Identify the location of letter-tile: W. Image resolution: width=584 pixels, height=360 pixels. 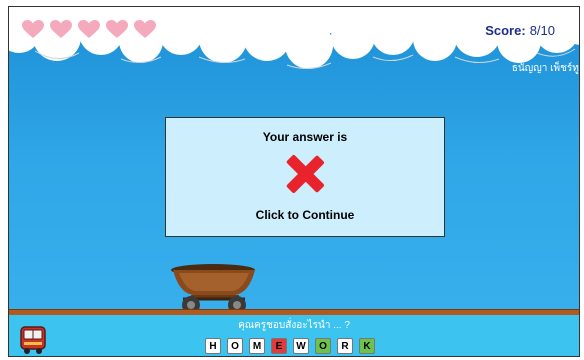
(301, 346).